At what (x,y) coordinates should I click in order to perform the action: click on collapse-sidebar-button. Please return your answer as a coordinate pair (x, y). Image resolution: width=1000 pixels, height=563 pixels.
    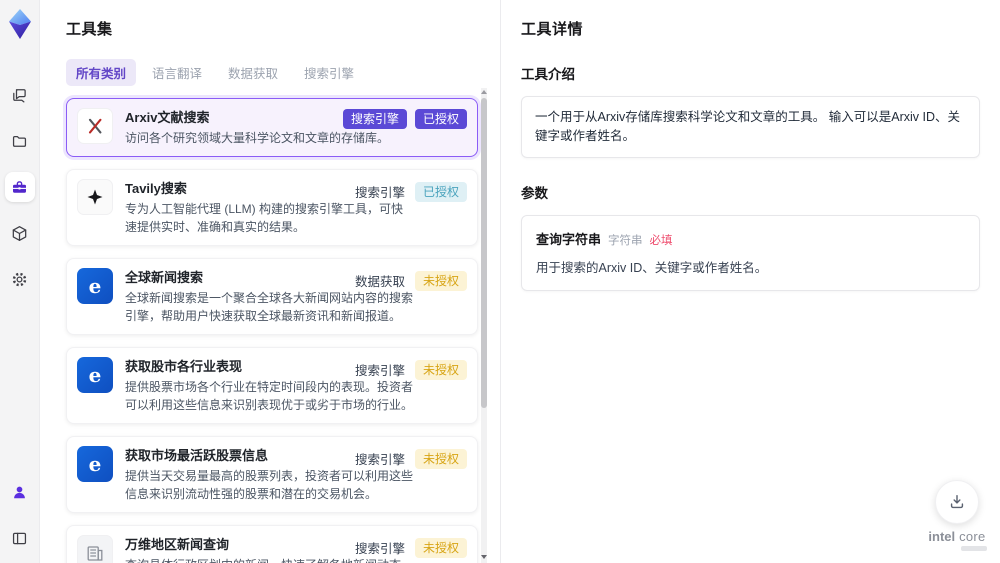
    Looking at the image, I should click on (20, 538).